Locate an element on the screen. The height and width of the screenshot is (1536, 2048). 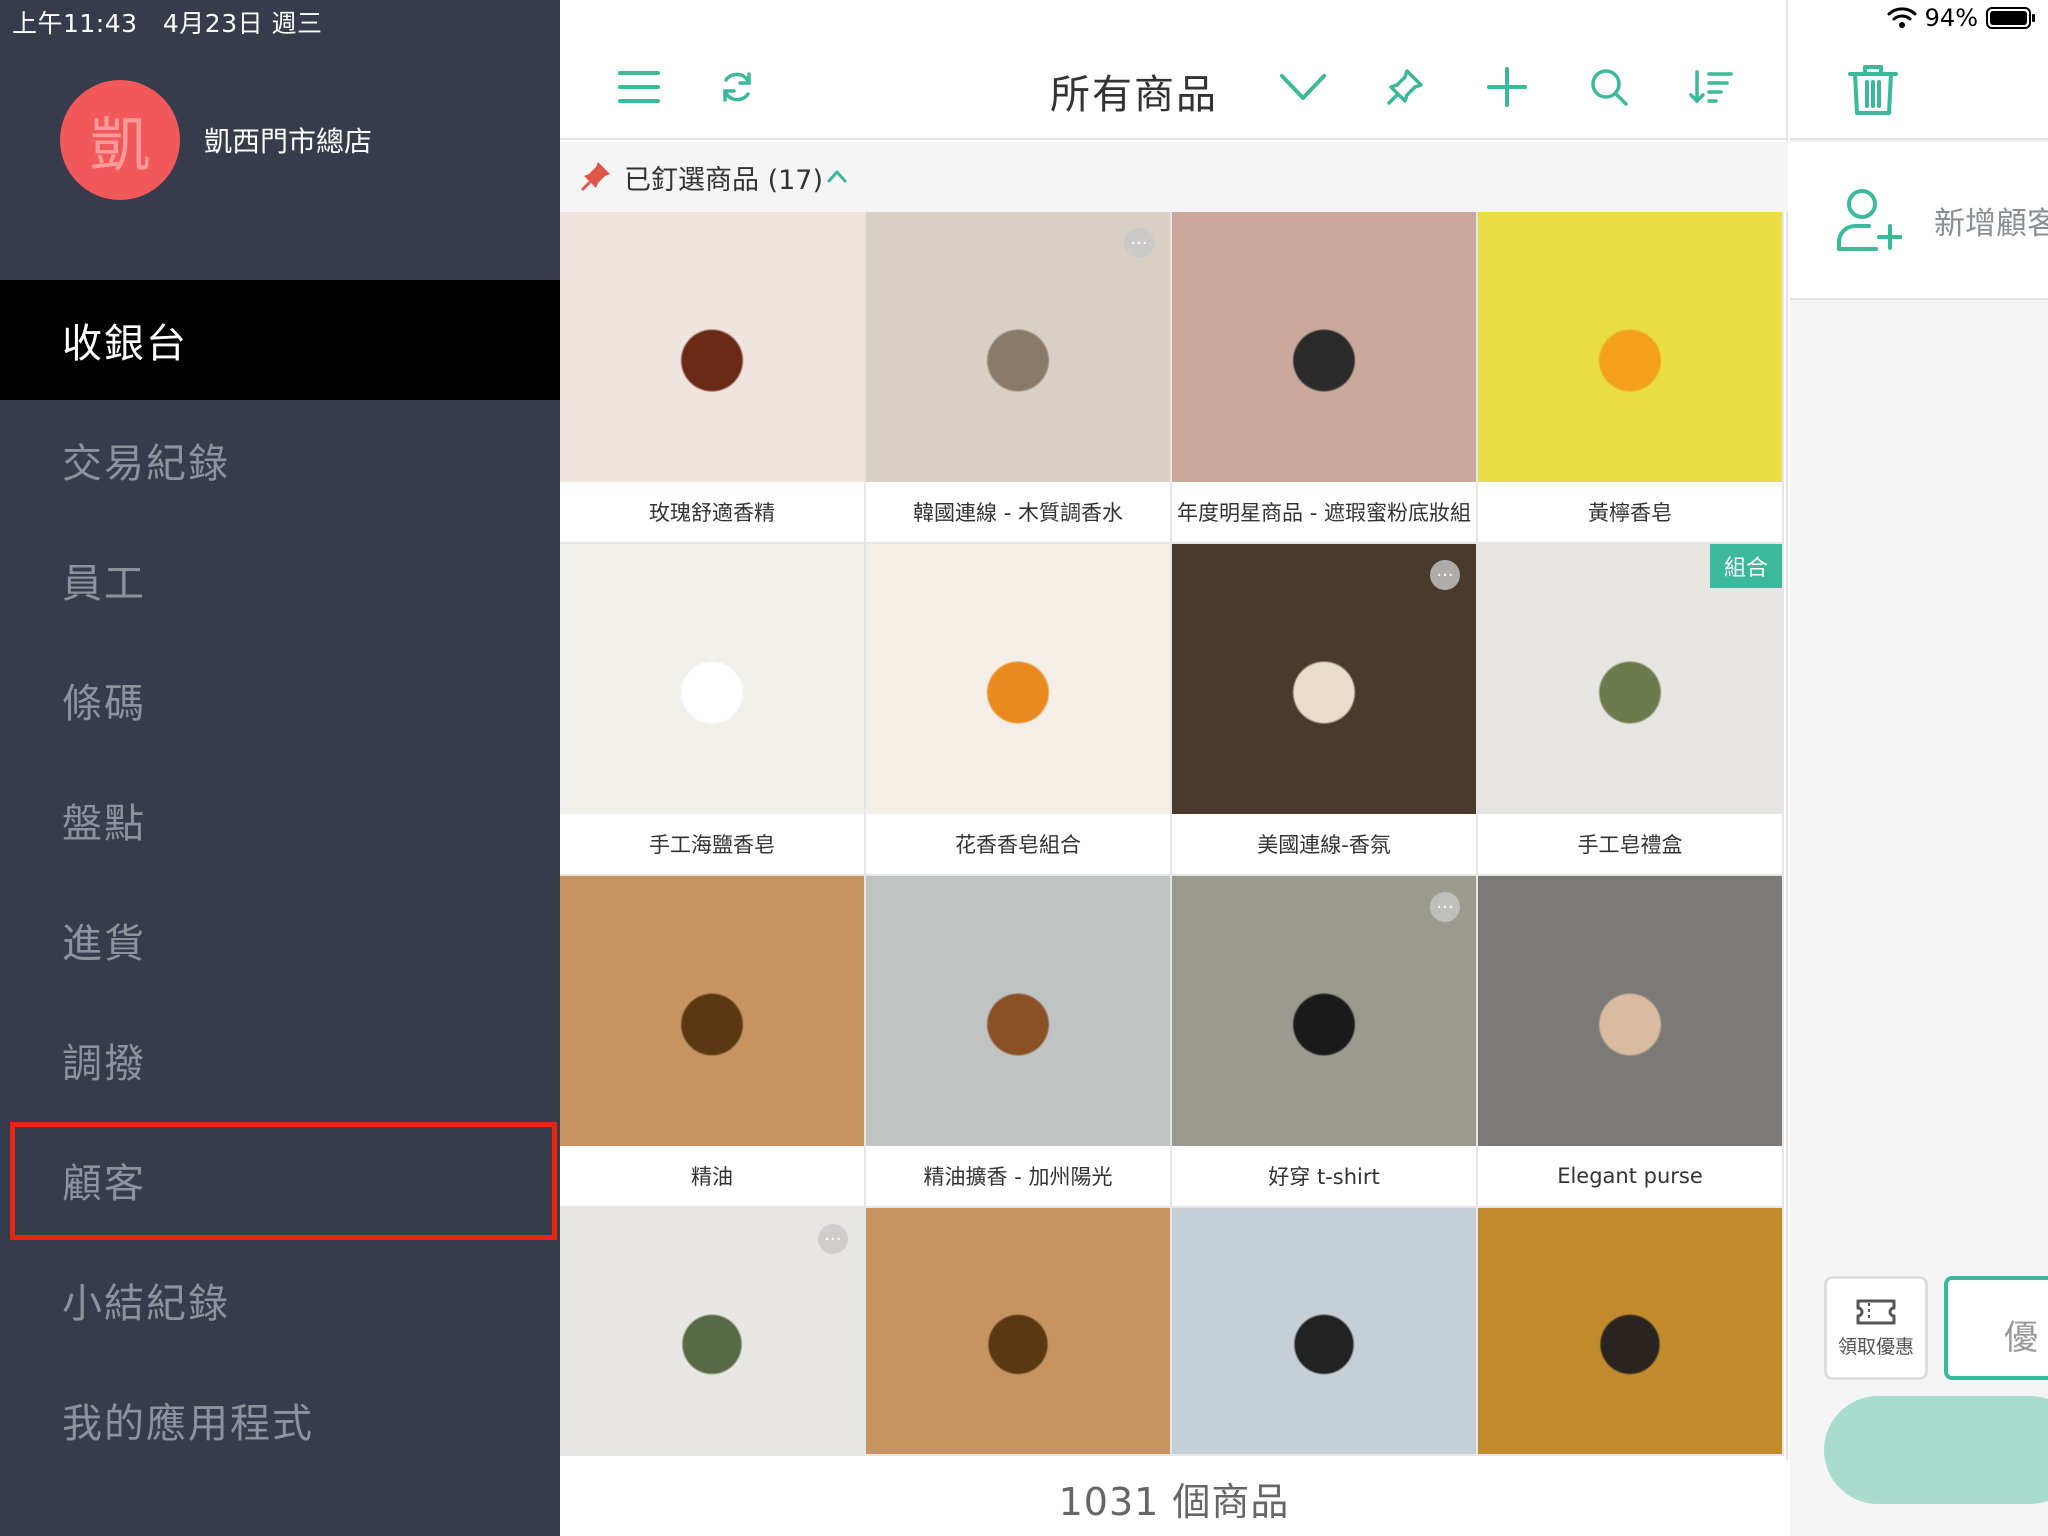
search-icon is located at coordinates (1609, 87).